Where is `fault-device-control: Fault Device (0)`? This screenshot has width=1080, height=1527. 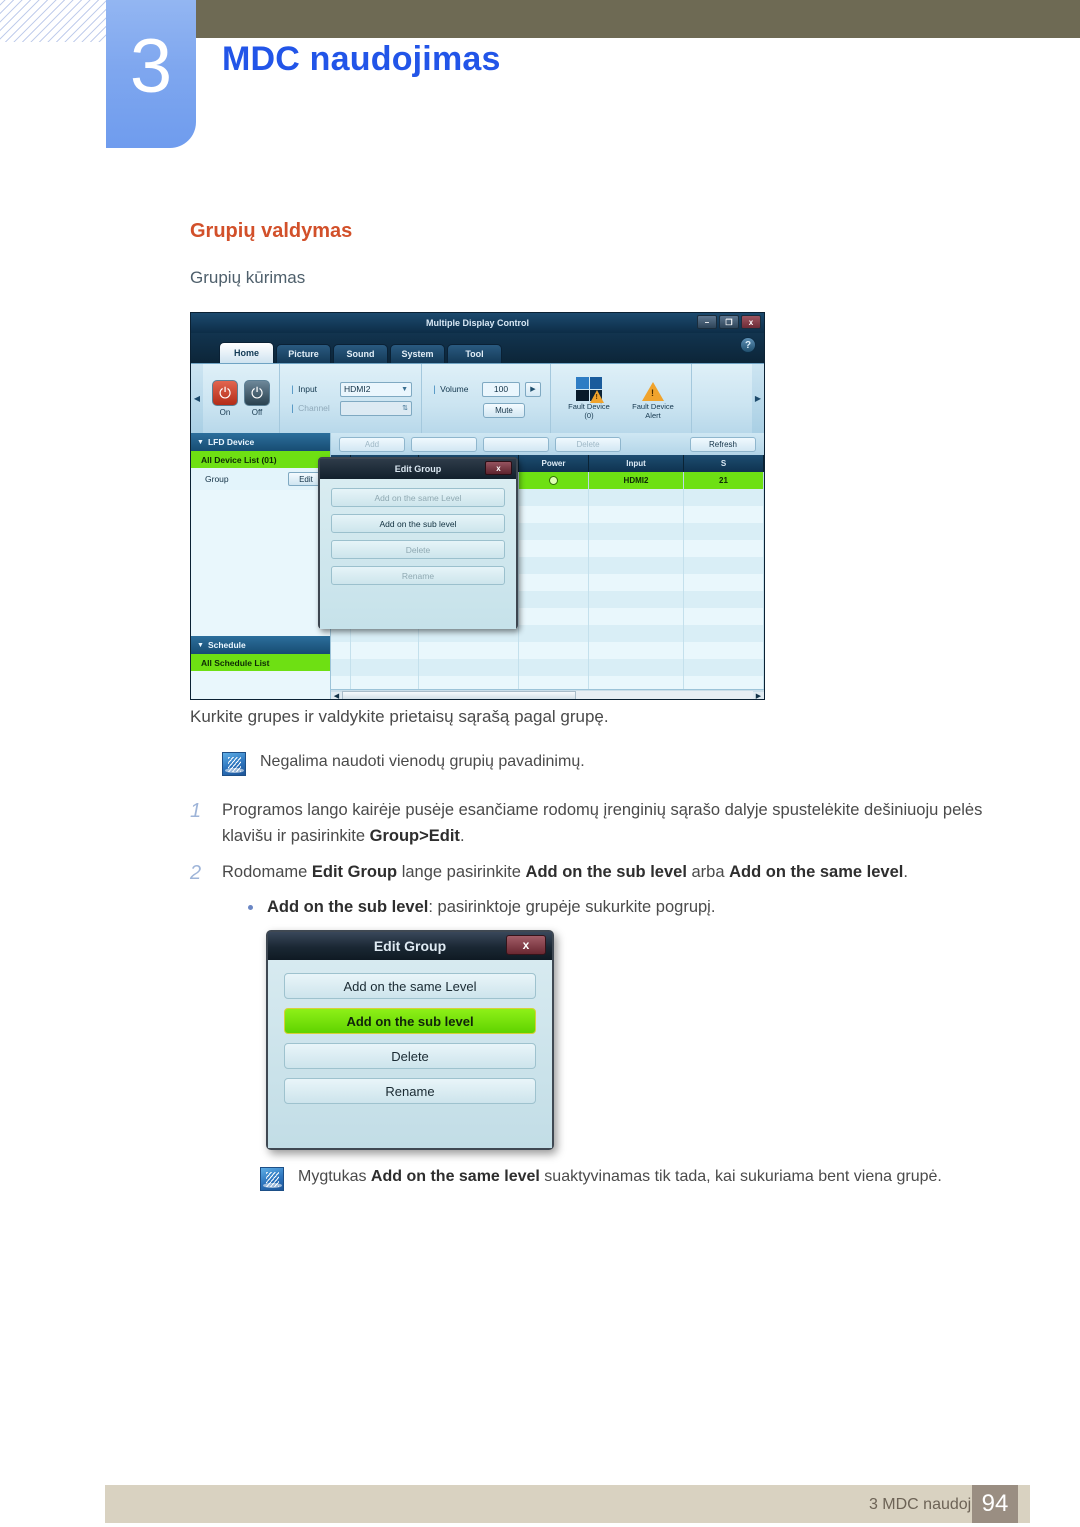
fault-device-control: Fault Device (0) is located at coordinates (589, 398).